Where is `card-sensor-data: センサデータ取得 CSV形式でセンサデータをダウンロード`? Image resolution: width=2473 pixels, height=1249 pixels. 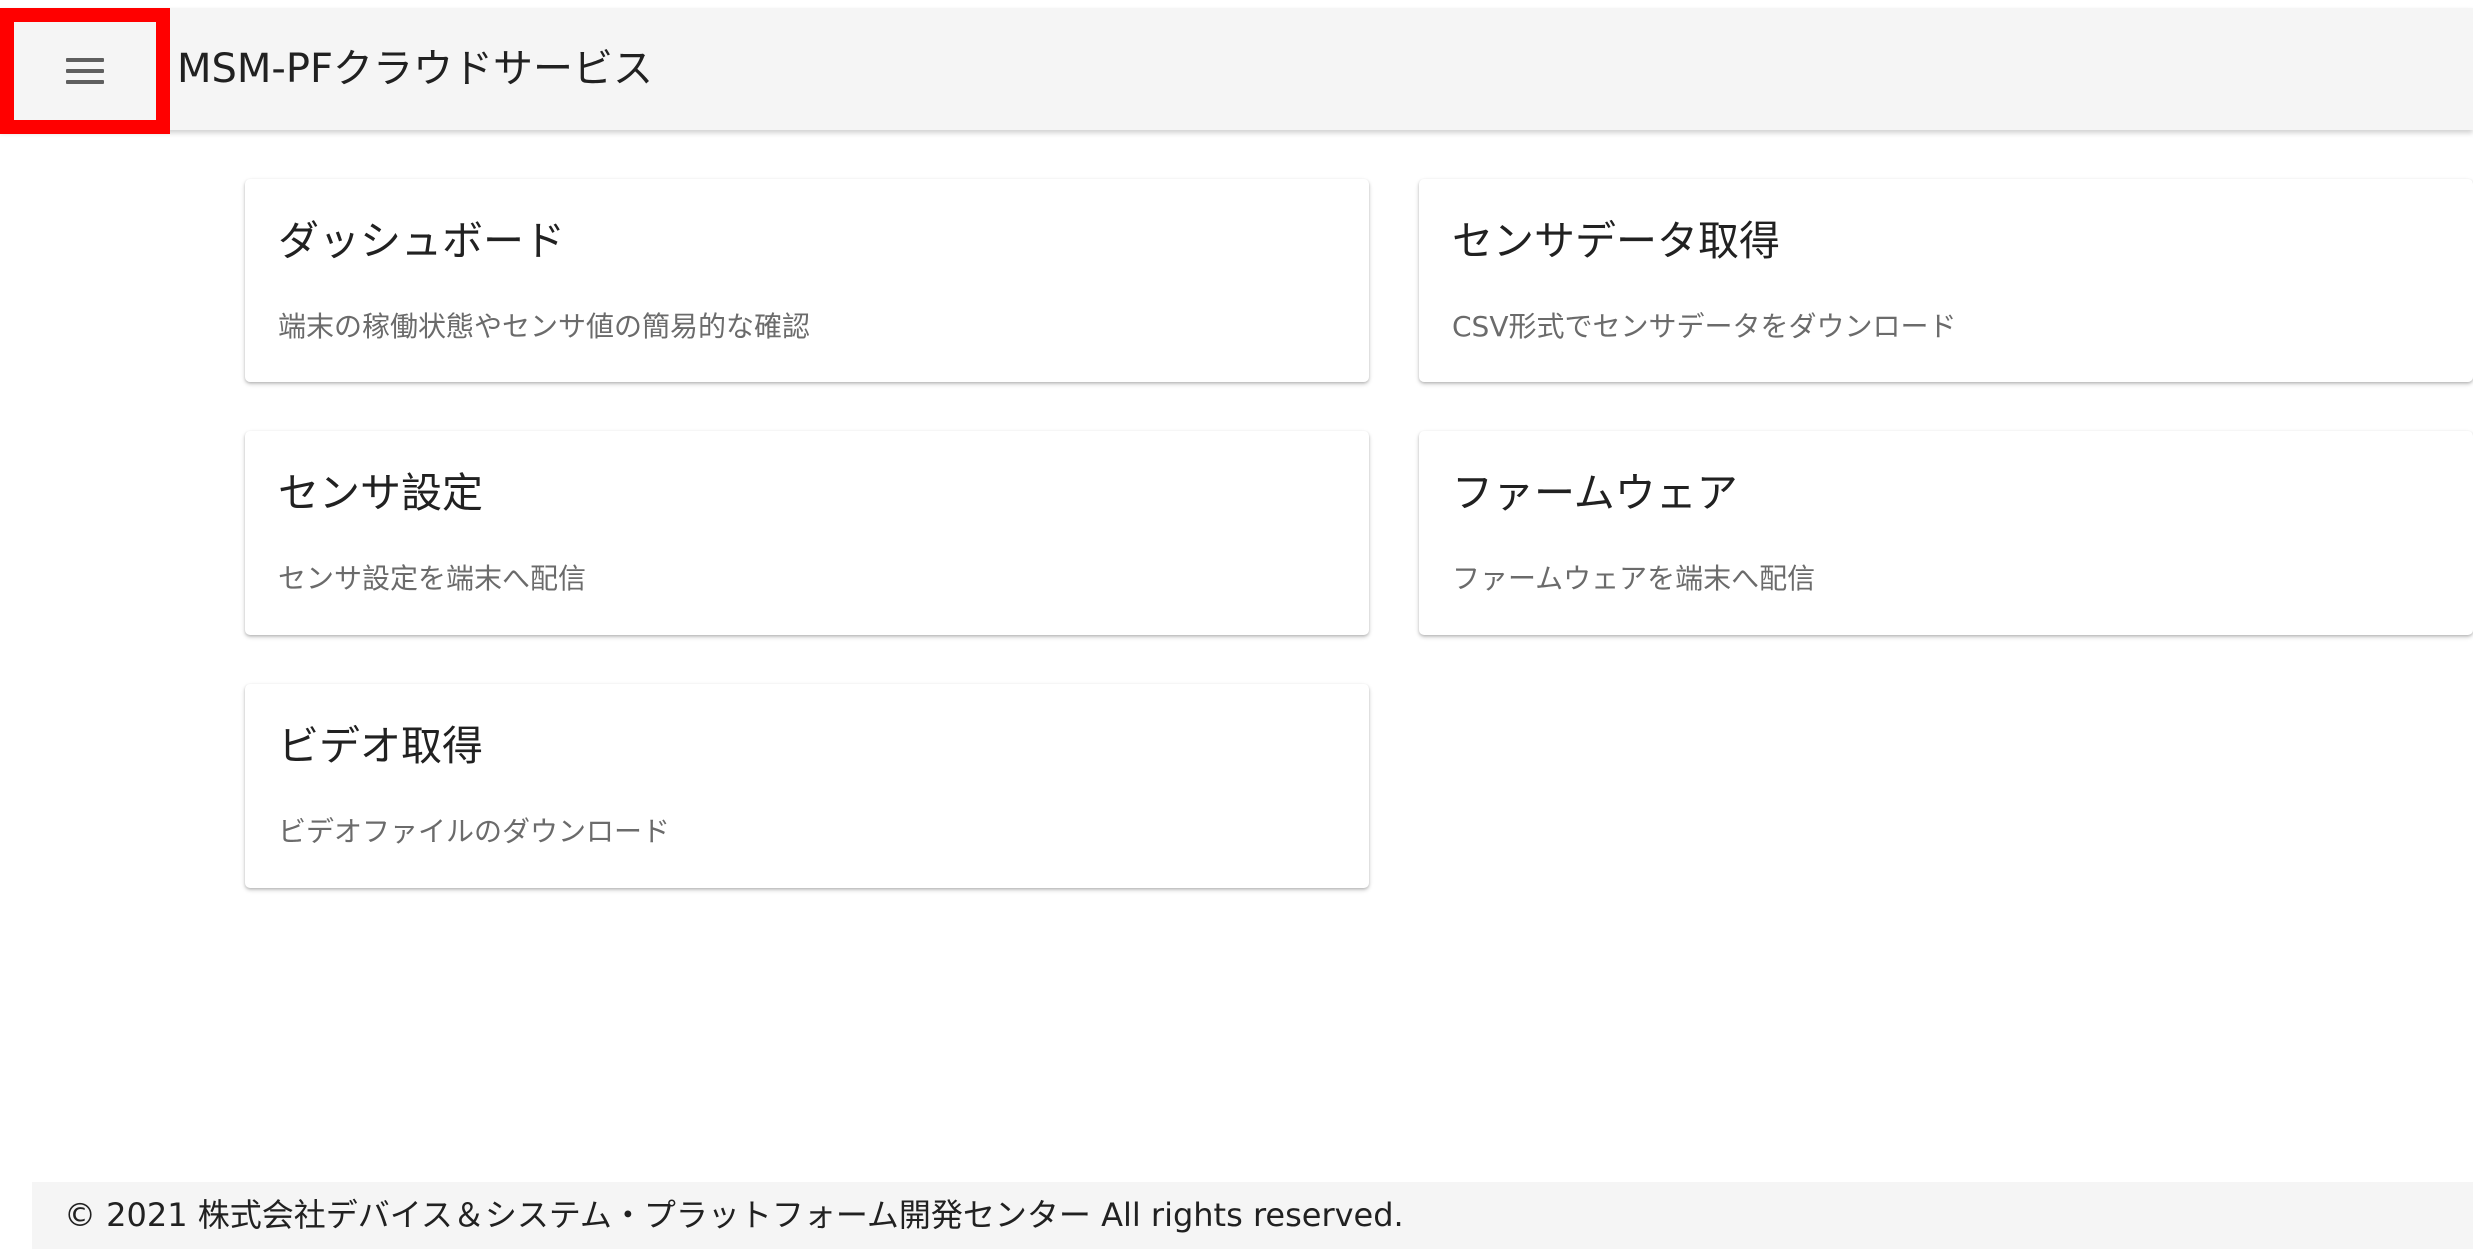 card-sensor-data: センサデータ取得 CSV形式でセンサデータをダウンロード is located at coordinates (1946, 280).